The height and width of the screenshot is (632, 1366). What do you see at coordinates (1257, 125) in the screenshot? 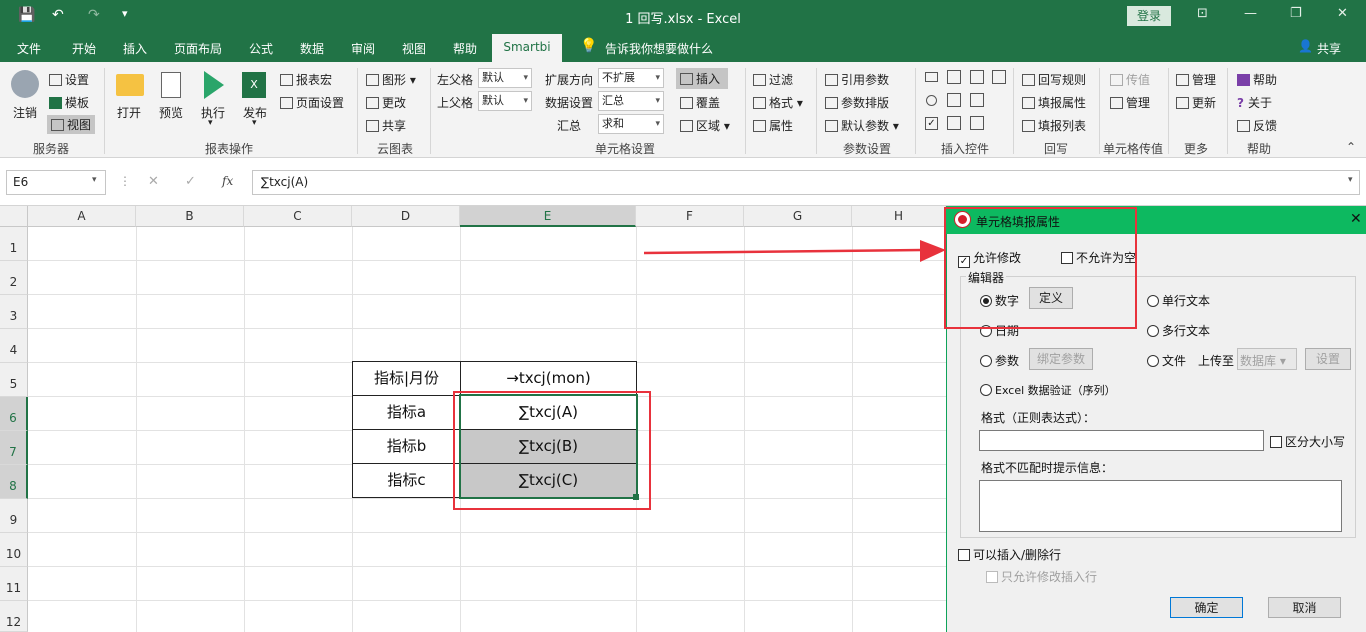
I see `feedback-button: 反馈` at bounding box center [1257, 125].